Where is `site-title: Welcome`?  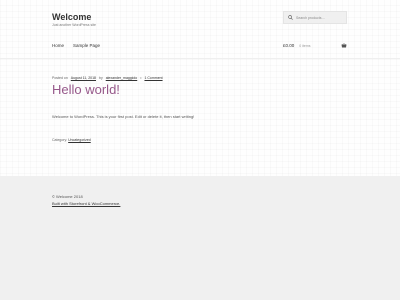 site-title: Welcome is located at coordinates (71, 17).